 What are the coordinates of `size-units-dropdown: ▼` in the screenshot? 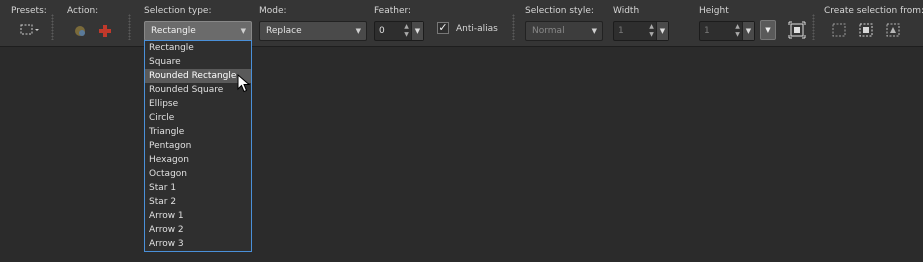 It's located at (768, 30).